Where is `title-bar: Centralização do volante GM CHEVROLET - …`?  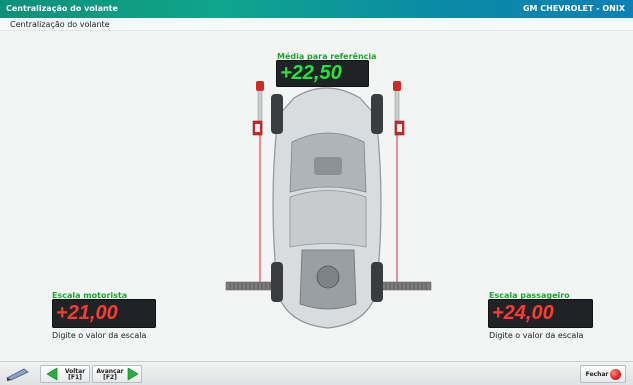 title-bar: Centralização do volante GM CHEVROLET - … is located at coordinates (316, 9).